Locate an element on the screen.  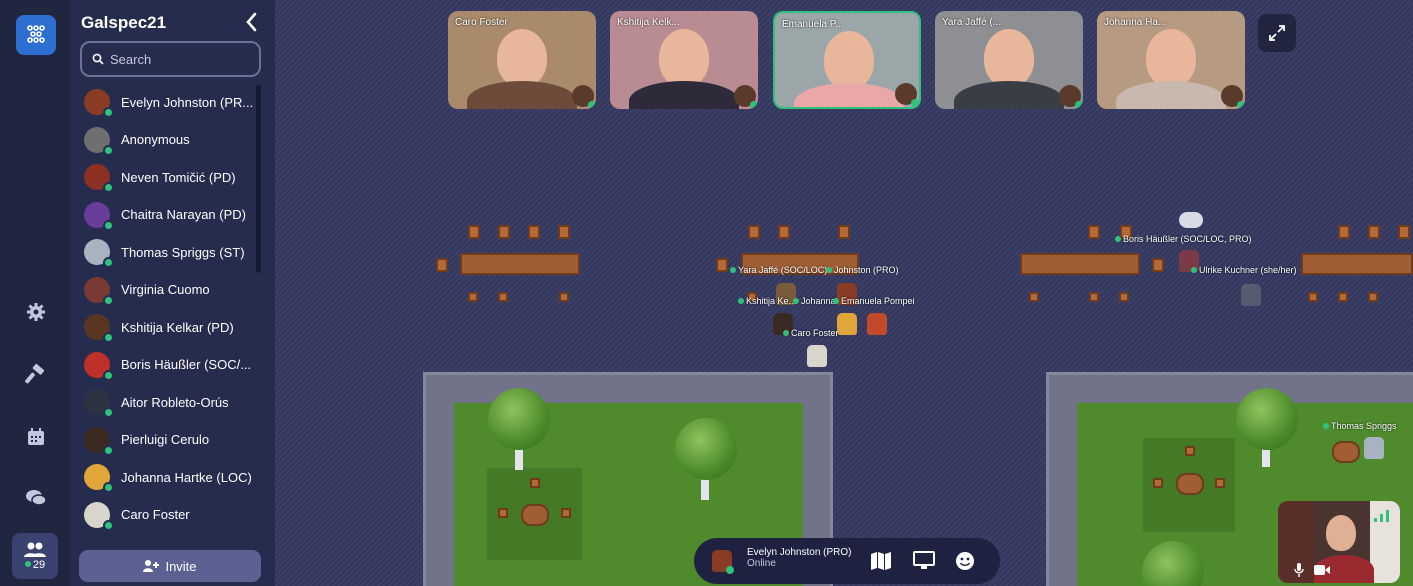
online-count: 29 is located at coordinates (35, 565).